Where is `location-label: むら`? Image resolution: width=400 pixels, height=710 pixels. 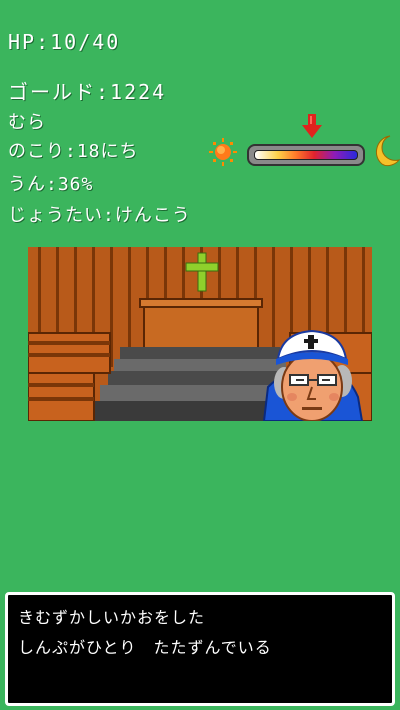 location-label: むら is located at coordinates (27, 122).